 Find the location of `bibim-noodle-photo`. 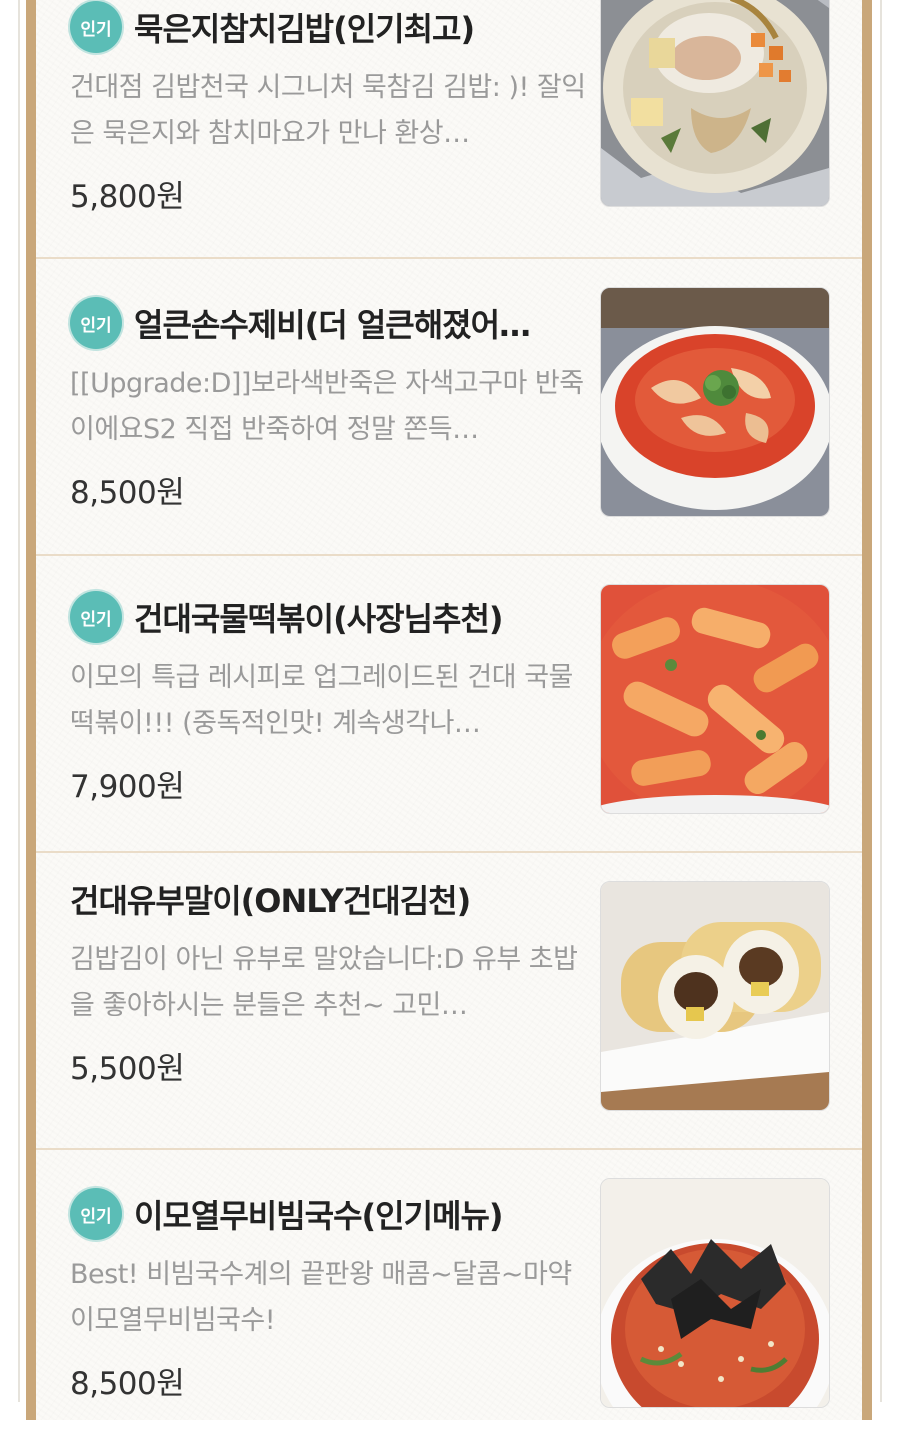

bibim-noodle-photo is located at coordinates (715, 1293).